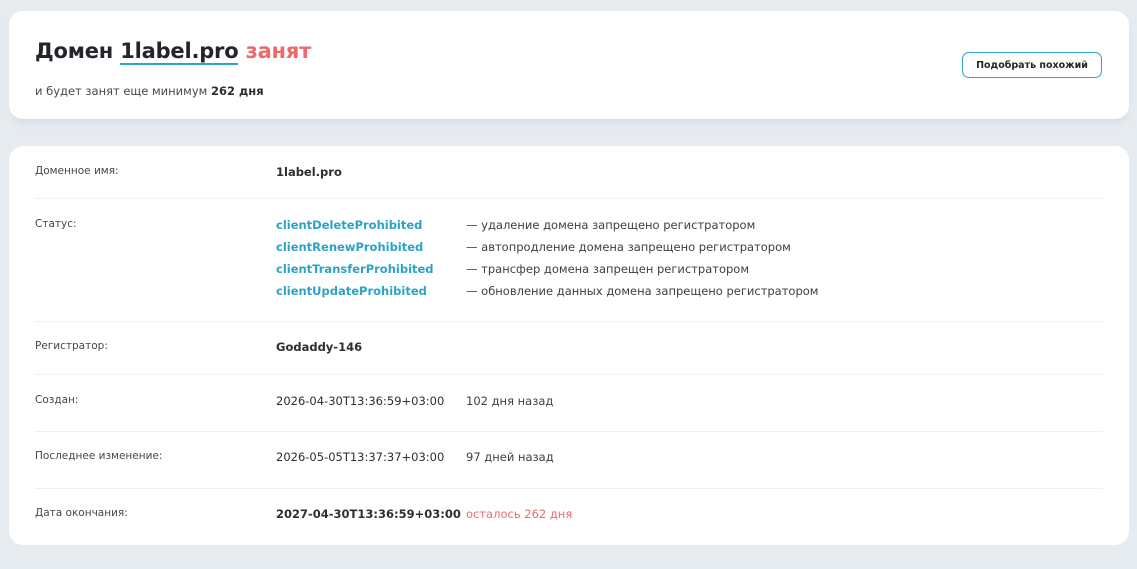 This screenshot has height=569, width=1137. What do you see at coordinates (74, 51) in the screenshot?
I see `title-prefix: Домен` at bounding box center [74, 51].